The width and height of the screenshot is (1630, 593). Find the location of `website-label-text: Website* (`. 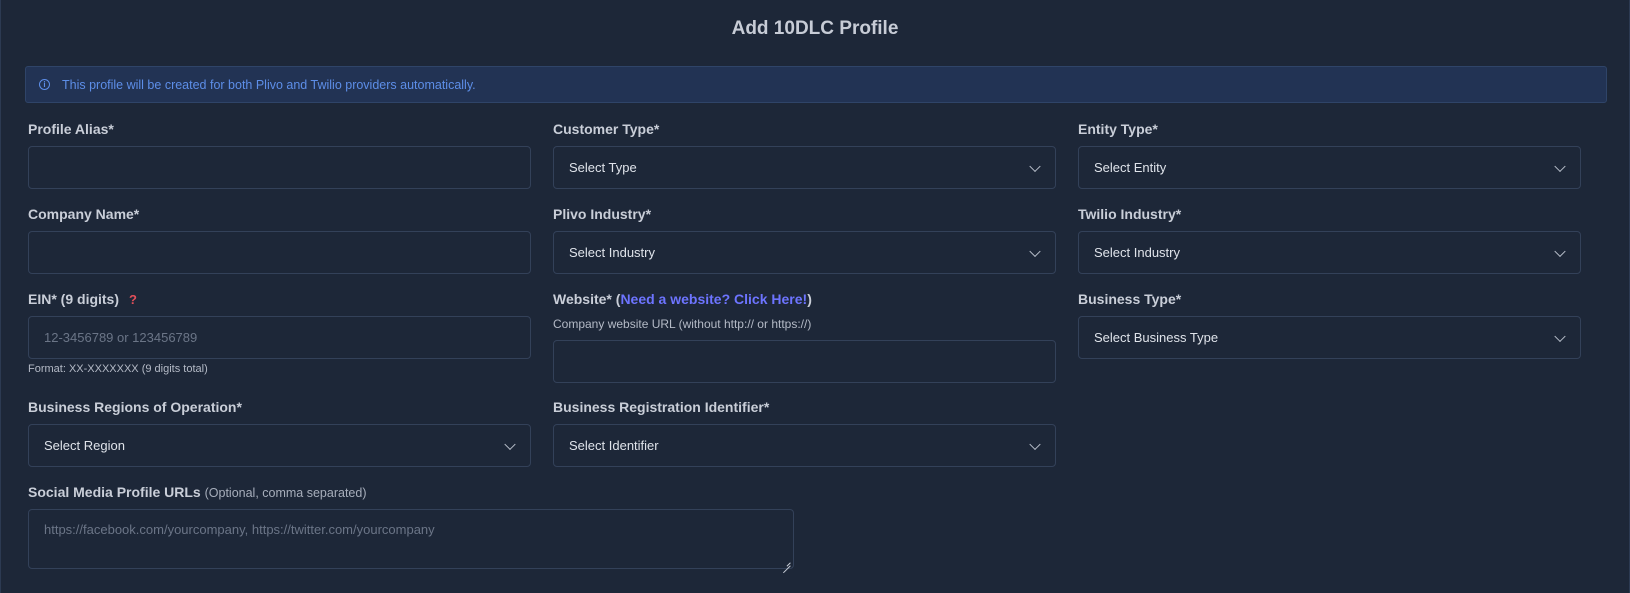

website-label-text: Website* ( is located at coordinates (587, 299).